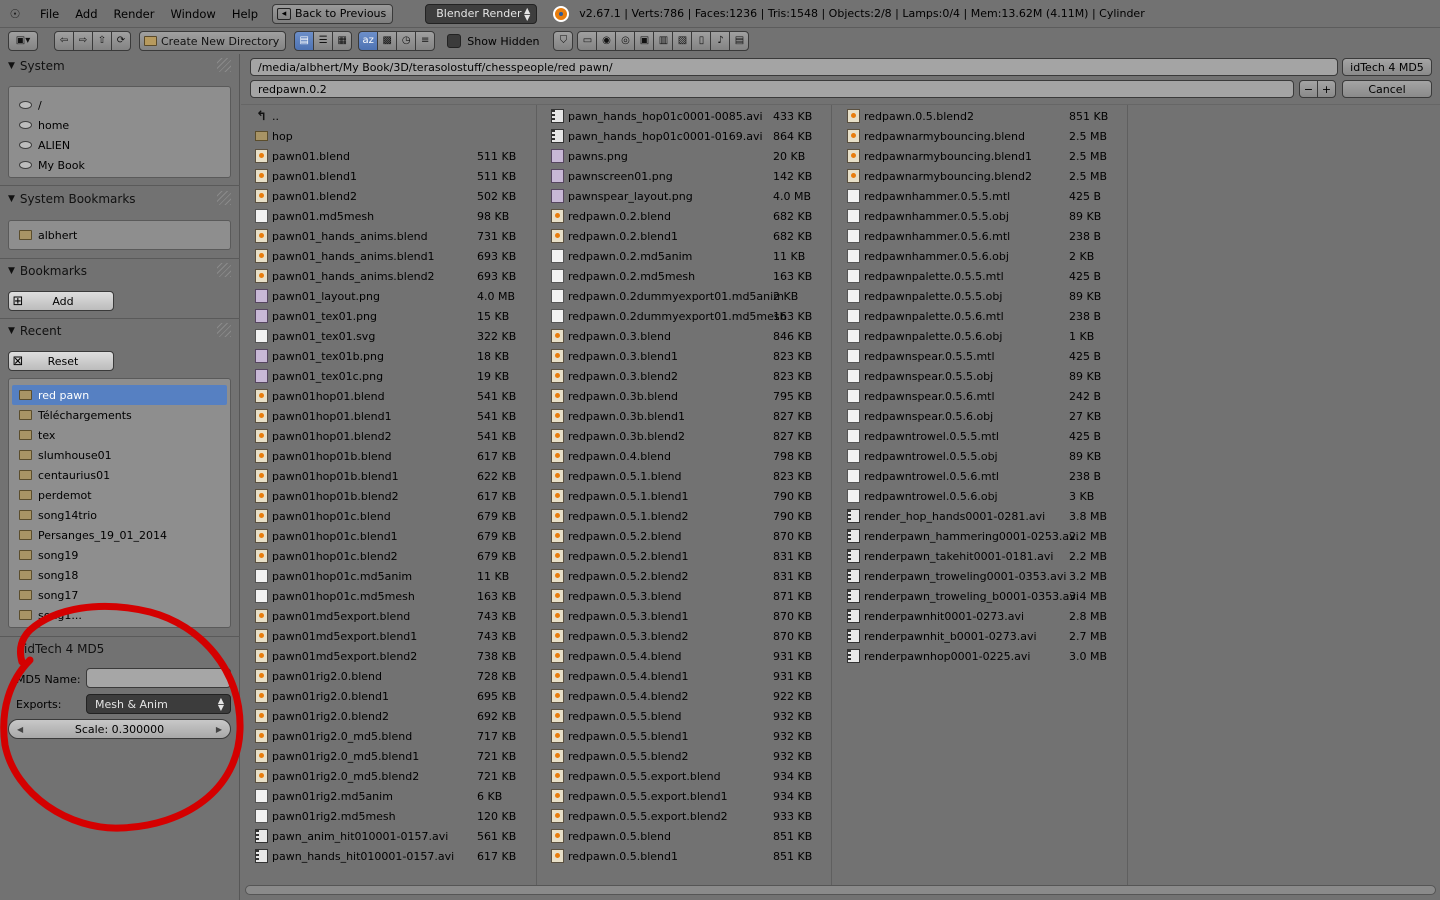 This screenshot has width=1440, height=900. I want to click on file-row: render_hop_hands0001-0281.avi 3.8 MB, so click(982, 516).